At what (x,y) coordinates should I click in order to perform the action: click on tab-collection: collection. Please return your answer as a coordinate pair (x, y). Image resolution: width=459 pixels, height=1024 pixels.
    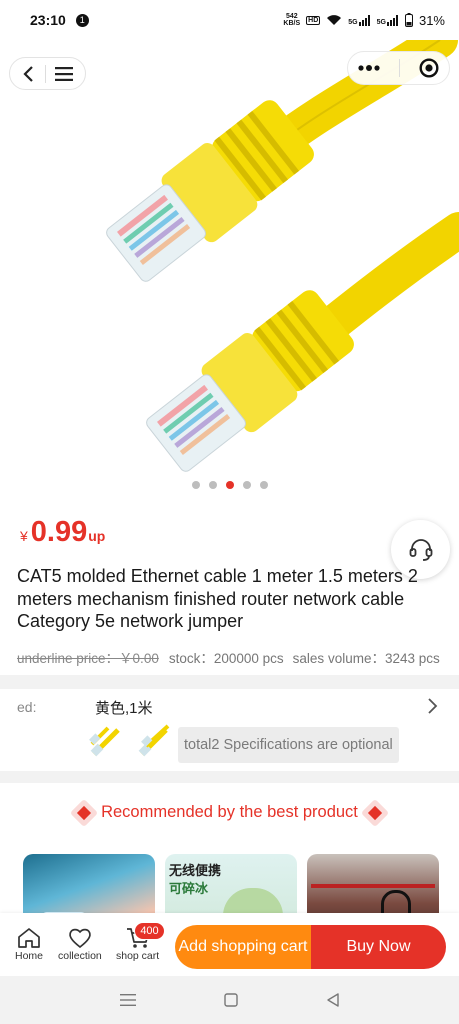
    Looking at the image, I should click on (80, 944).